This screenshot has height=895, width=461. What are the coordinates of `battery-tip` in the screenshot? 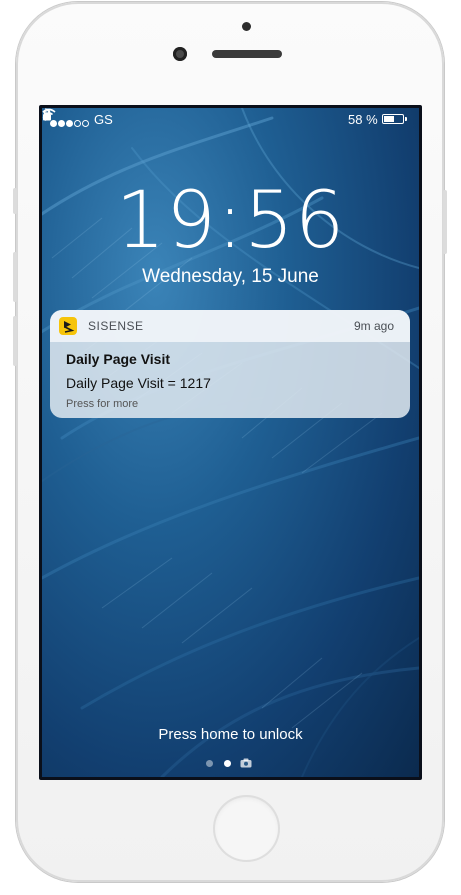 It's located at (406, 119).